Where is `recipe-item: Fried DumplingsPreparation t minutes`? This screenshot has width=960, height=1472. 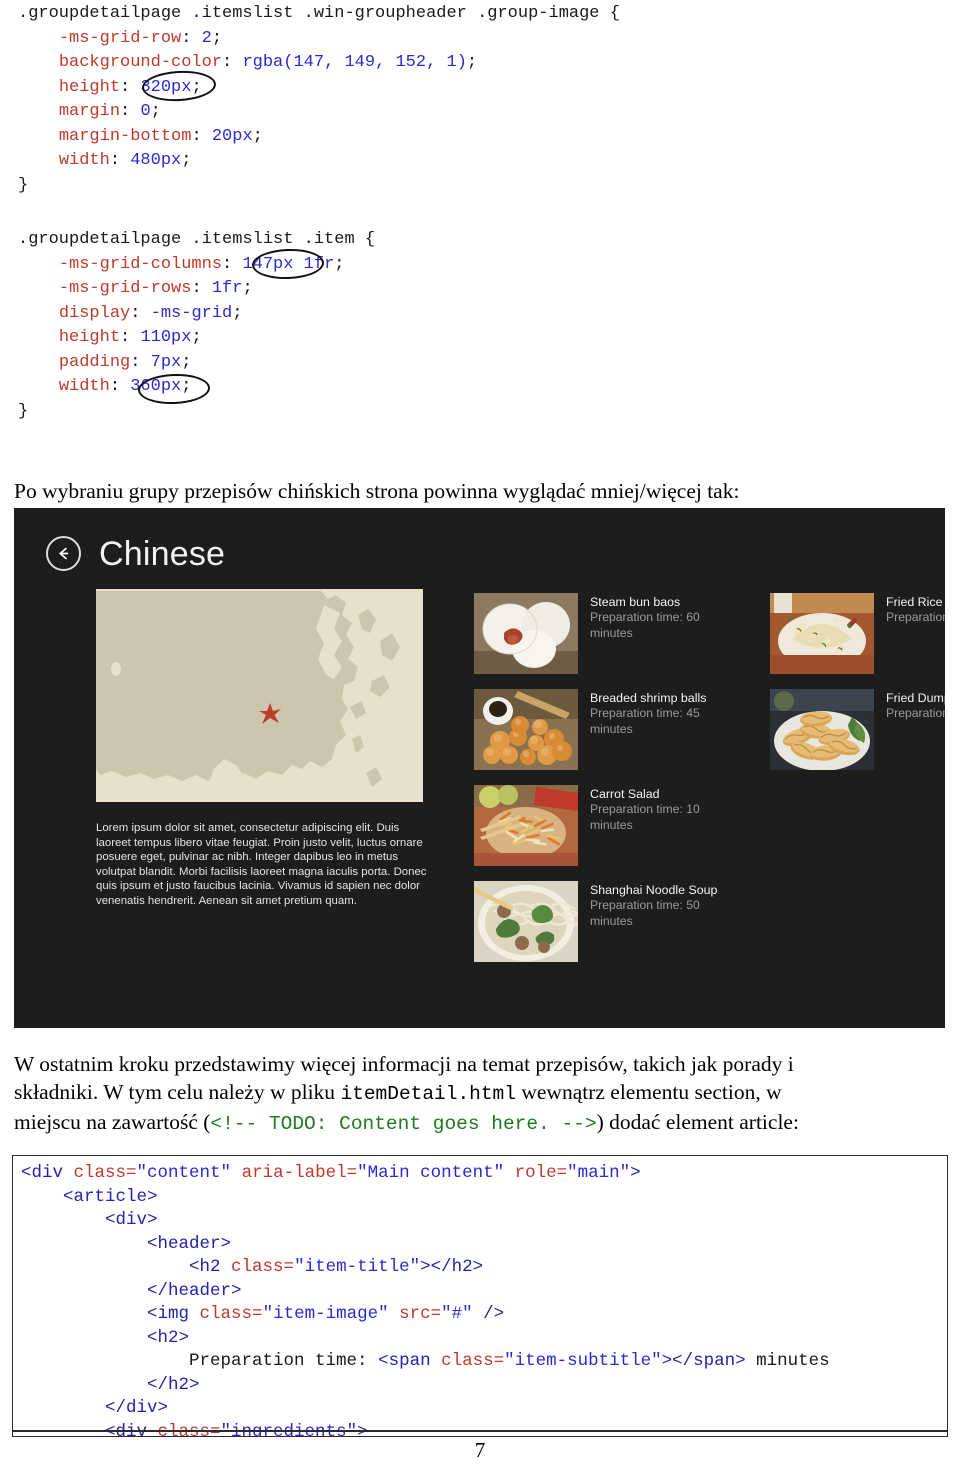
recipe-item: Fried DumplingsPreparation t minutes is located at coordinates (857, 736).